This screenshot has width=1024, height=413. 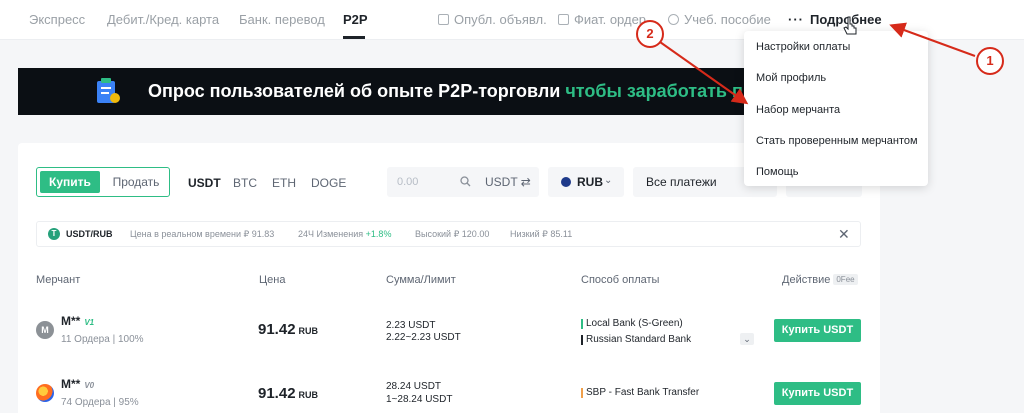 What do you see at coordinates (608, 180) in the screenshot?
I see `chevron-down-icon: ⌄` at bounding box center [608, 180].